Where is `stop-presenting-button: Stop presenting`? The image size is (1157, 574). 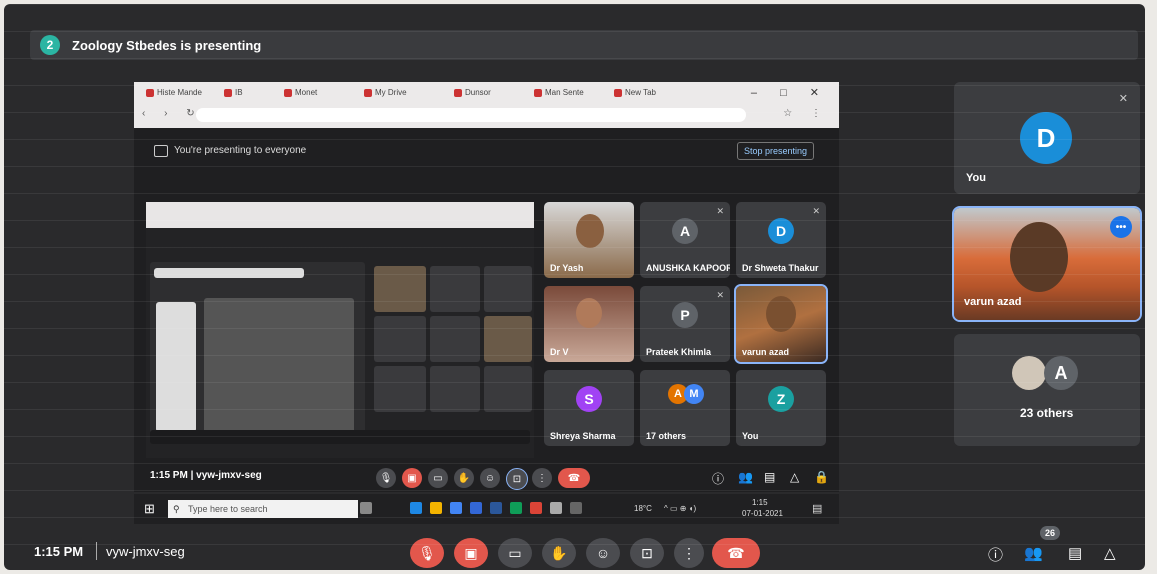
stop-presenting-button: Stop presenting is located at coordinates (775, 151).